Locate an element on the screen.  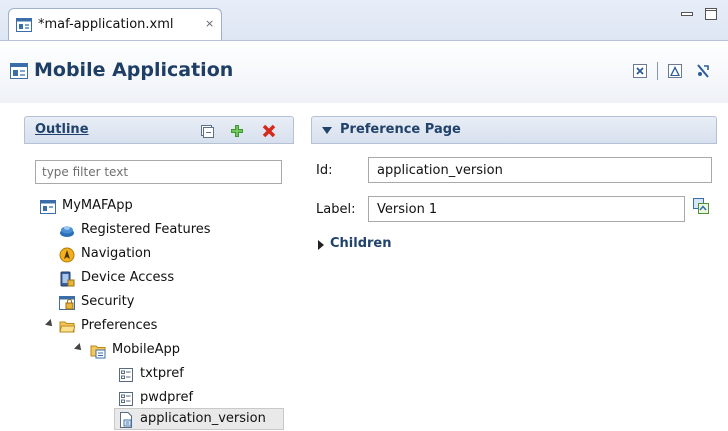
tree-item-label: txtpref is located at coordinates (162, 373).